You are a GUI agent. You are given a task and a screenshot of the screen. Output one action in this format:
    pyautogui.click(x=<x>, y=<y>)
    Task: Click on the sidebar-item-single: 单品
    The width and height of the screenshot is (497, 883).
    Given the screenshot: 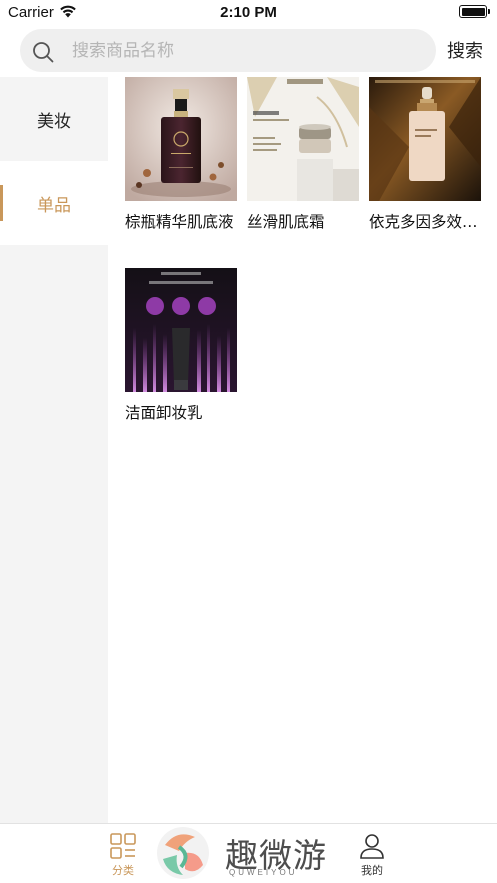 What is the action you would take?
    pyautogui.click(x=54, y=203)
    